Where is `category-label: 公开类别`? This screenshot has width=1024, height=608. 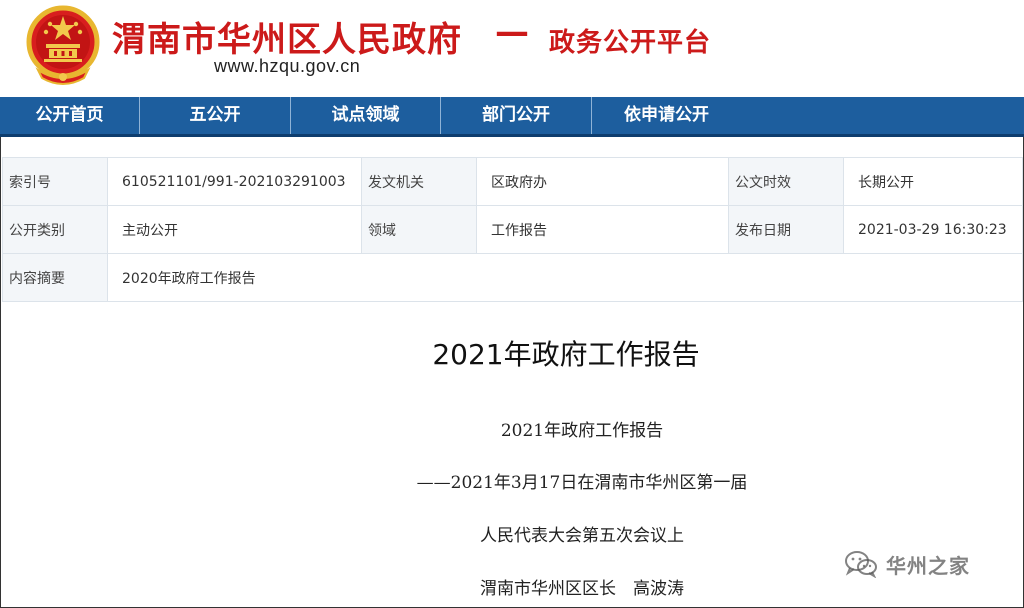
category-label: 公开类别 is located at coordinates (55, 229).